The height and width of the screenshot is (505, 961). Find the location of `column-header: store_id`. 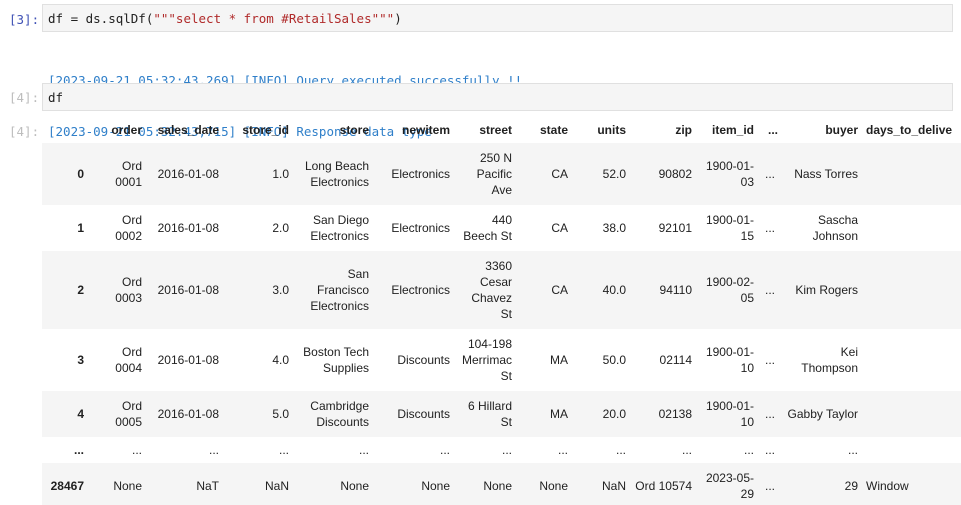

column-header: store_id is located at coordinates (265, 130).